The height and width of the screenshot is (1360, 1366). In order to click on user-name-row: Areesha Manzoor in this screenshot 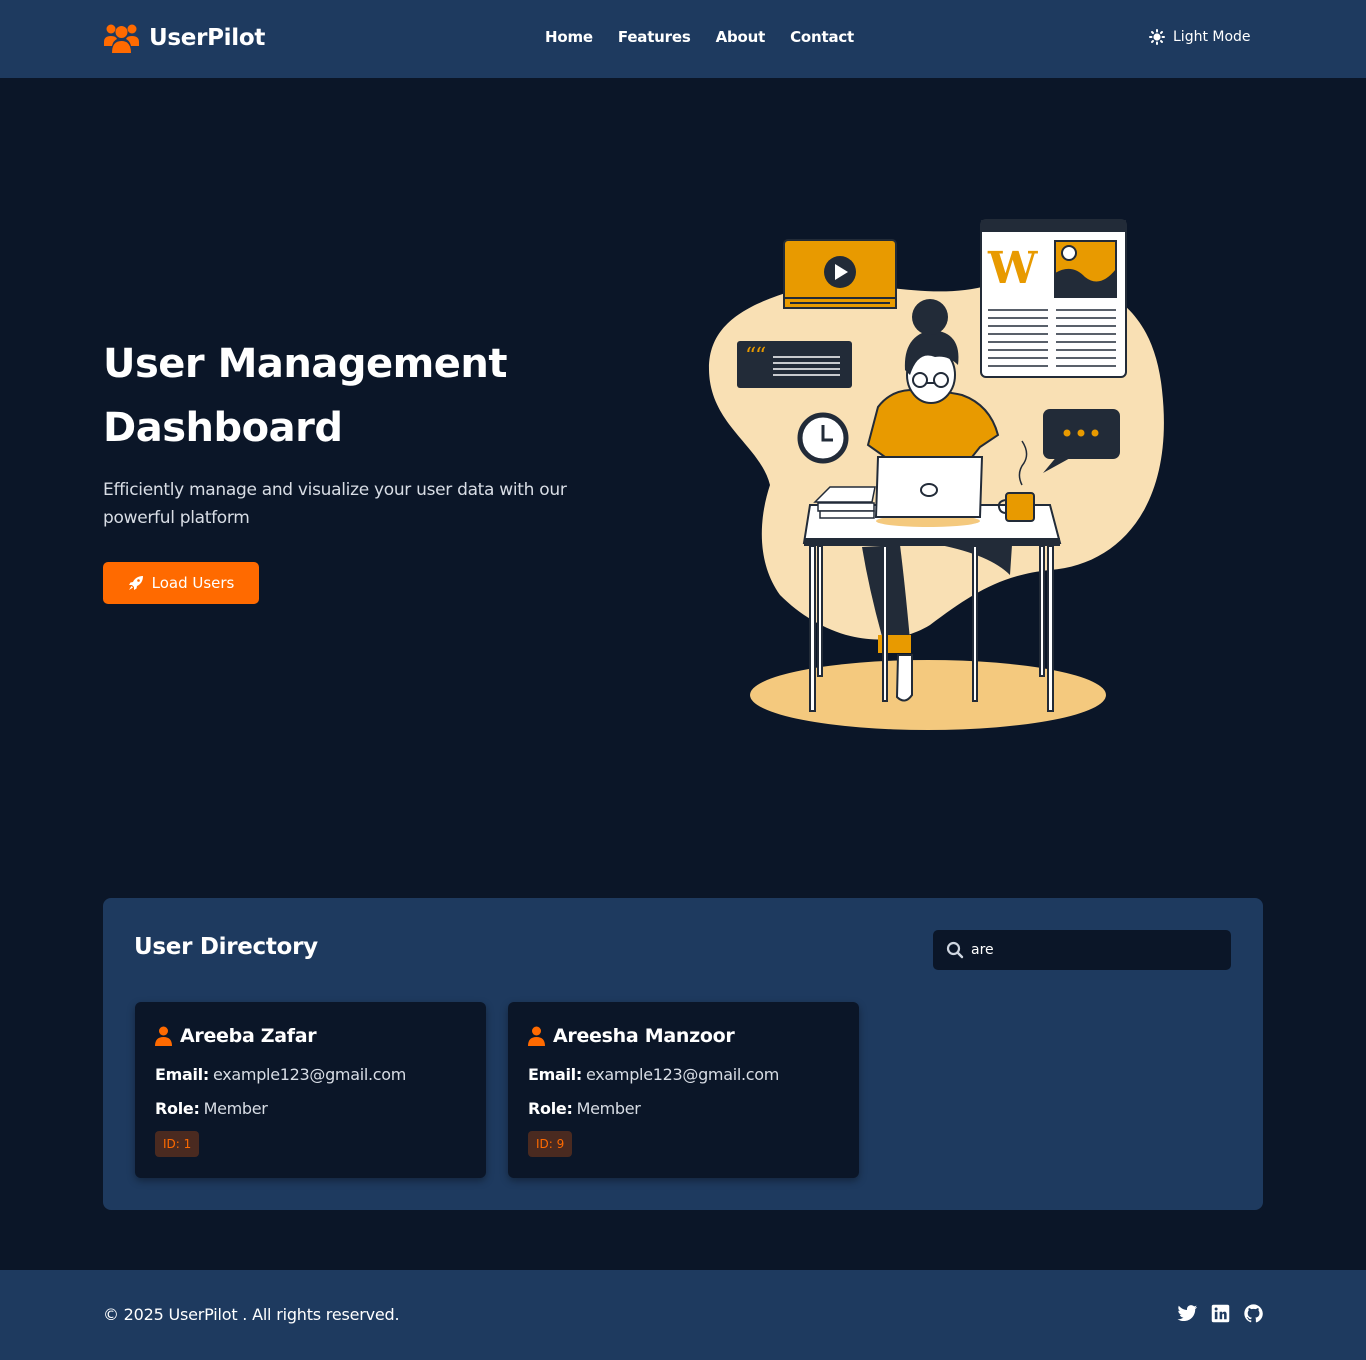, I will do `click(631, 1036)`.